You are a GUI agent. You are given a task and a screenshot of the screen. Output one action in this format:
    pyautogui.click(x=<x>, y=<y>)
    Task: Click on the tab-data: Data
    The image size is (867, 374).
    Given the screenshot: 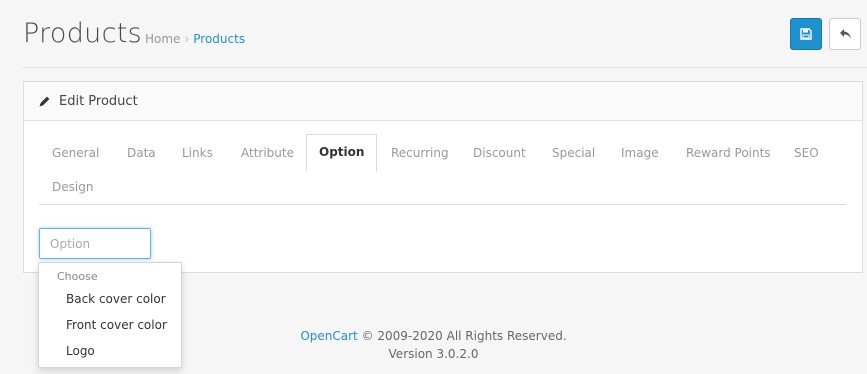 What is the action you would take?
    pyautogui.click(x=141, y=153)
    